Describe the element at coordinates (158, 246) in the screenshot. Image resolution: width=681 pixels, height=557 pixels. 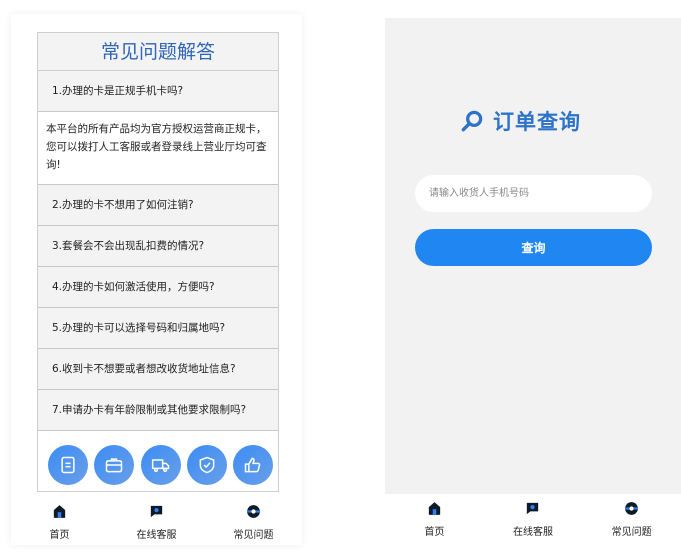
I see `faq-question-3: 3.套餐会不会出现乱扣费的情况?` at that location.